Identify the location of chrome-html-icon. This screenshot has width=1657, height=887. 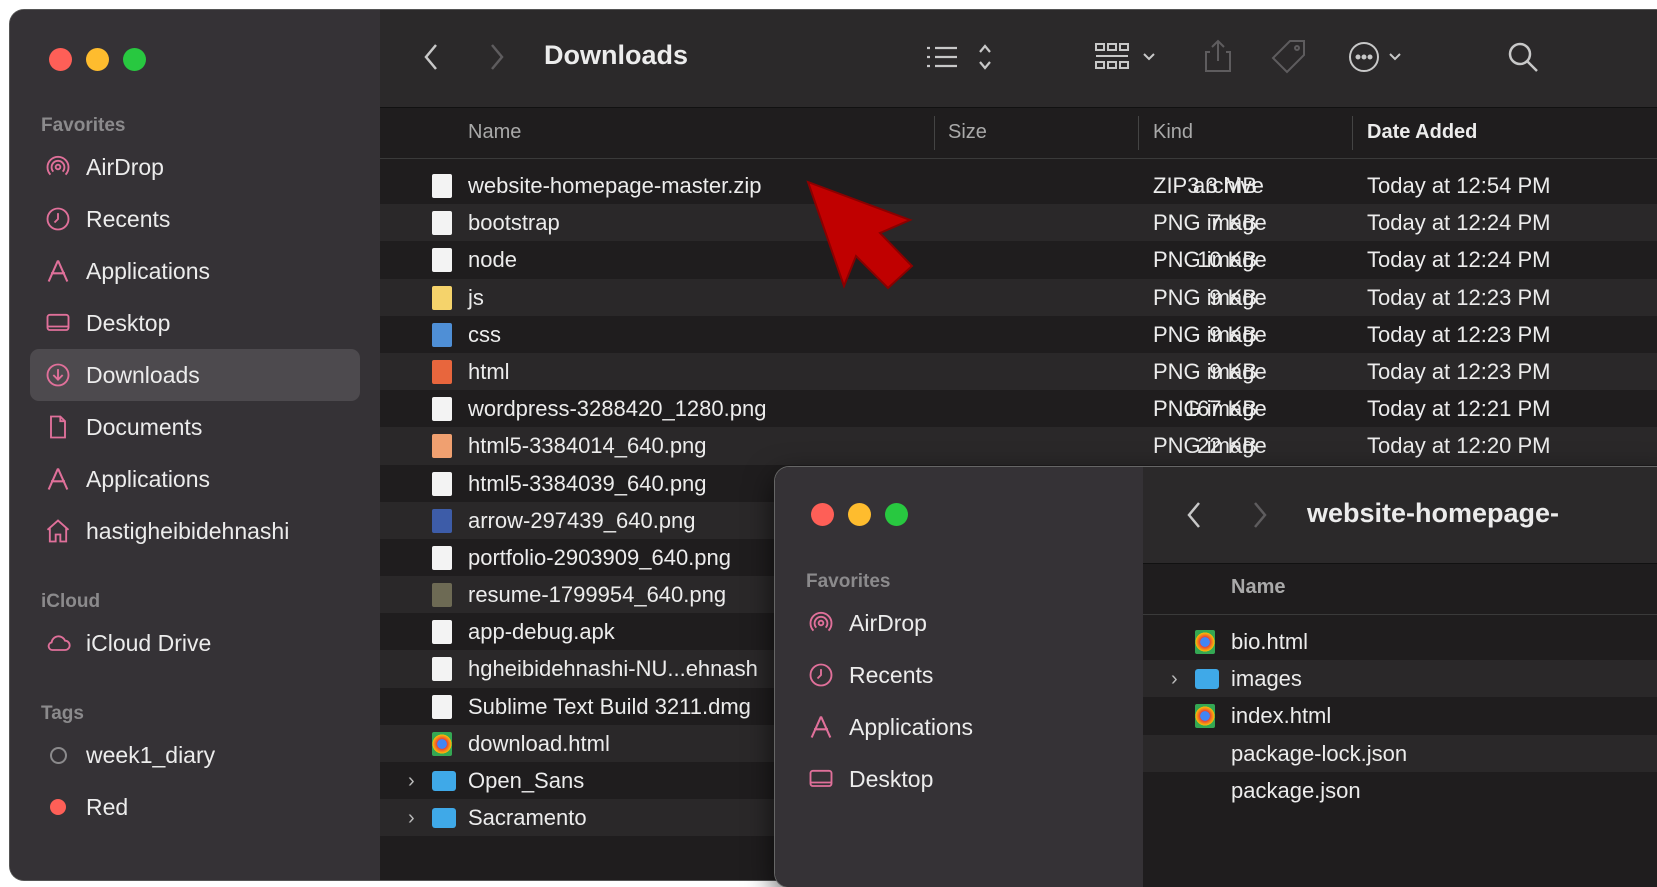
(1205, 642).